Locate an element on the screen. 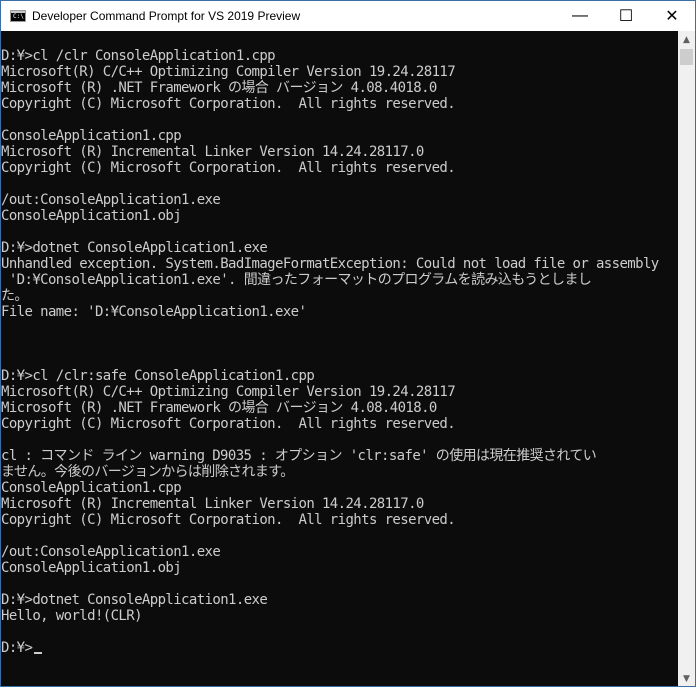 The height and width of the screenshot is (687, 696). scroll-up-button: ▲ is located at coordinates (686, 39).